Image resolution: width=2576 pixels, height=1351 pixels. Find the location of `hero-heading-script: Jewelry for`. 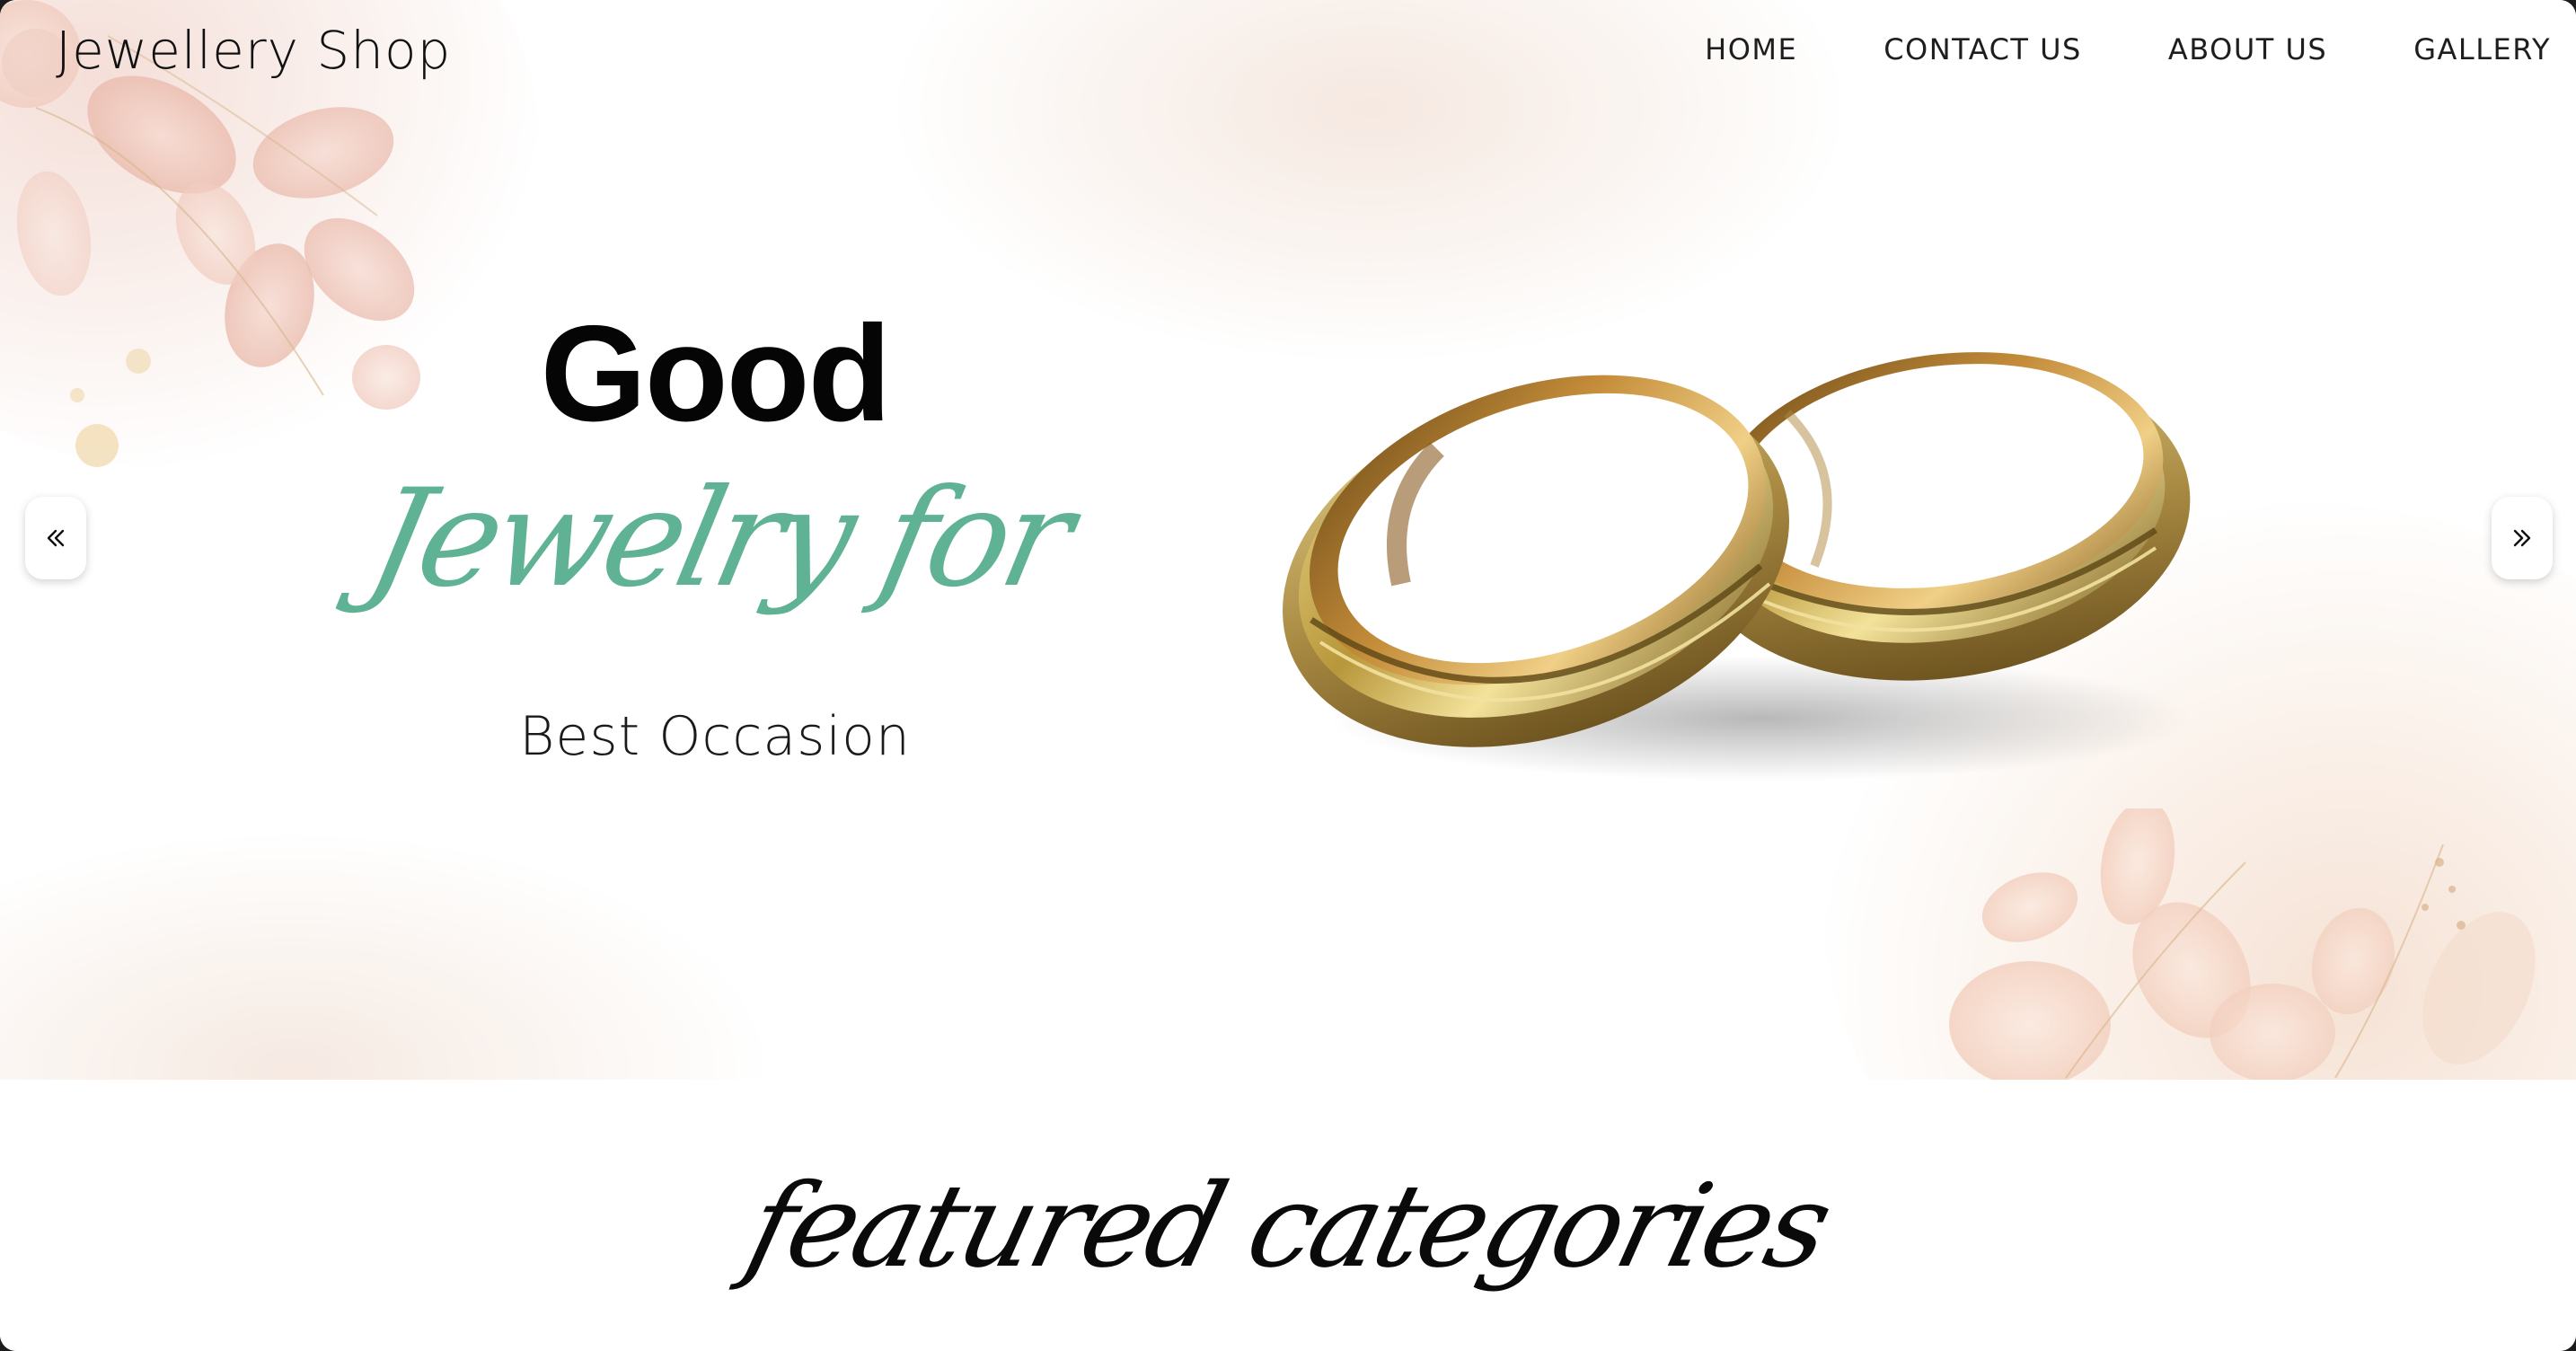

hero-heading-script: Jewelry for is located at coordinates (718, 539).